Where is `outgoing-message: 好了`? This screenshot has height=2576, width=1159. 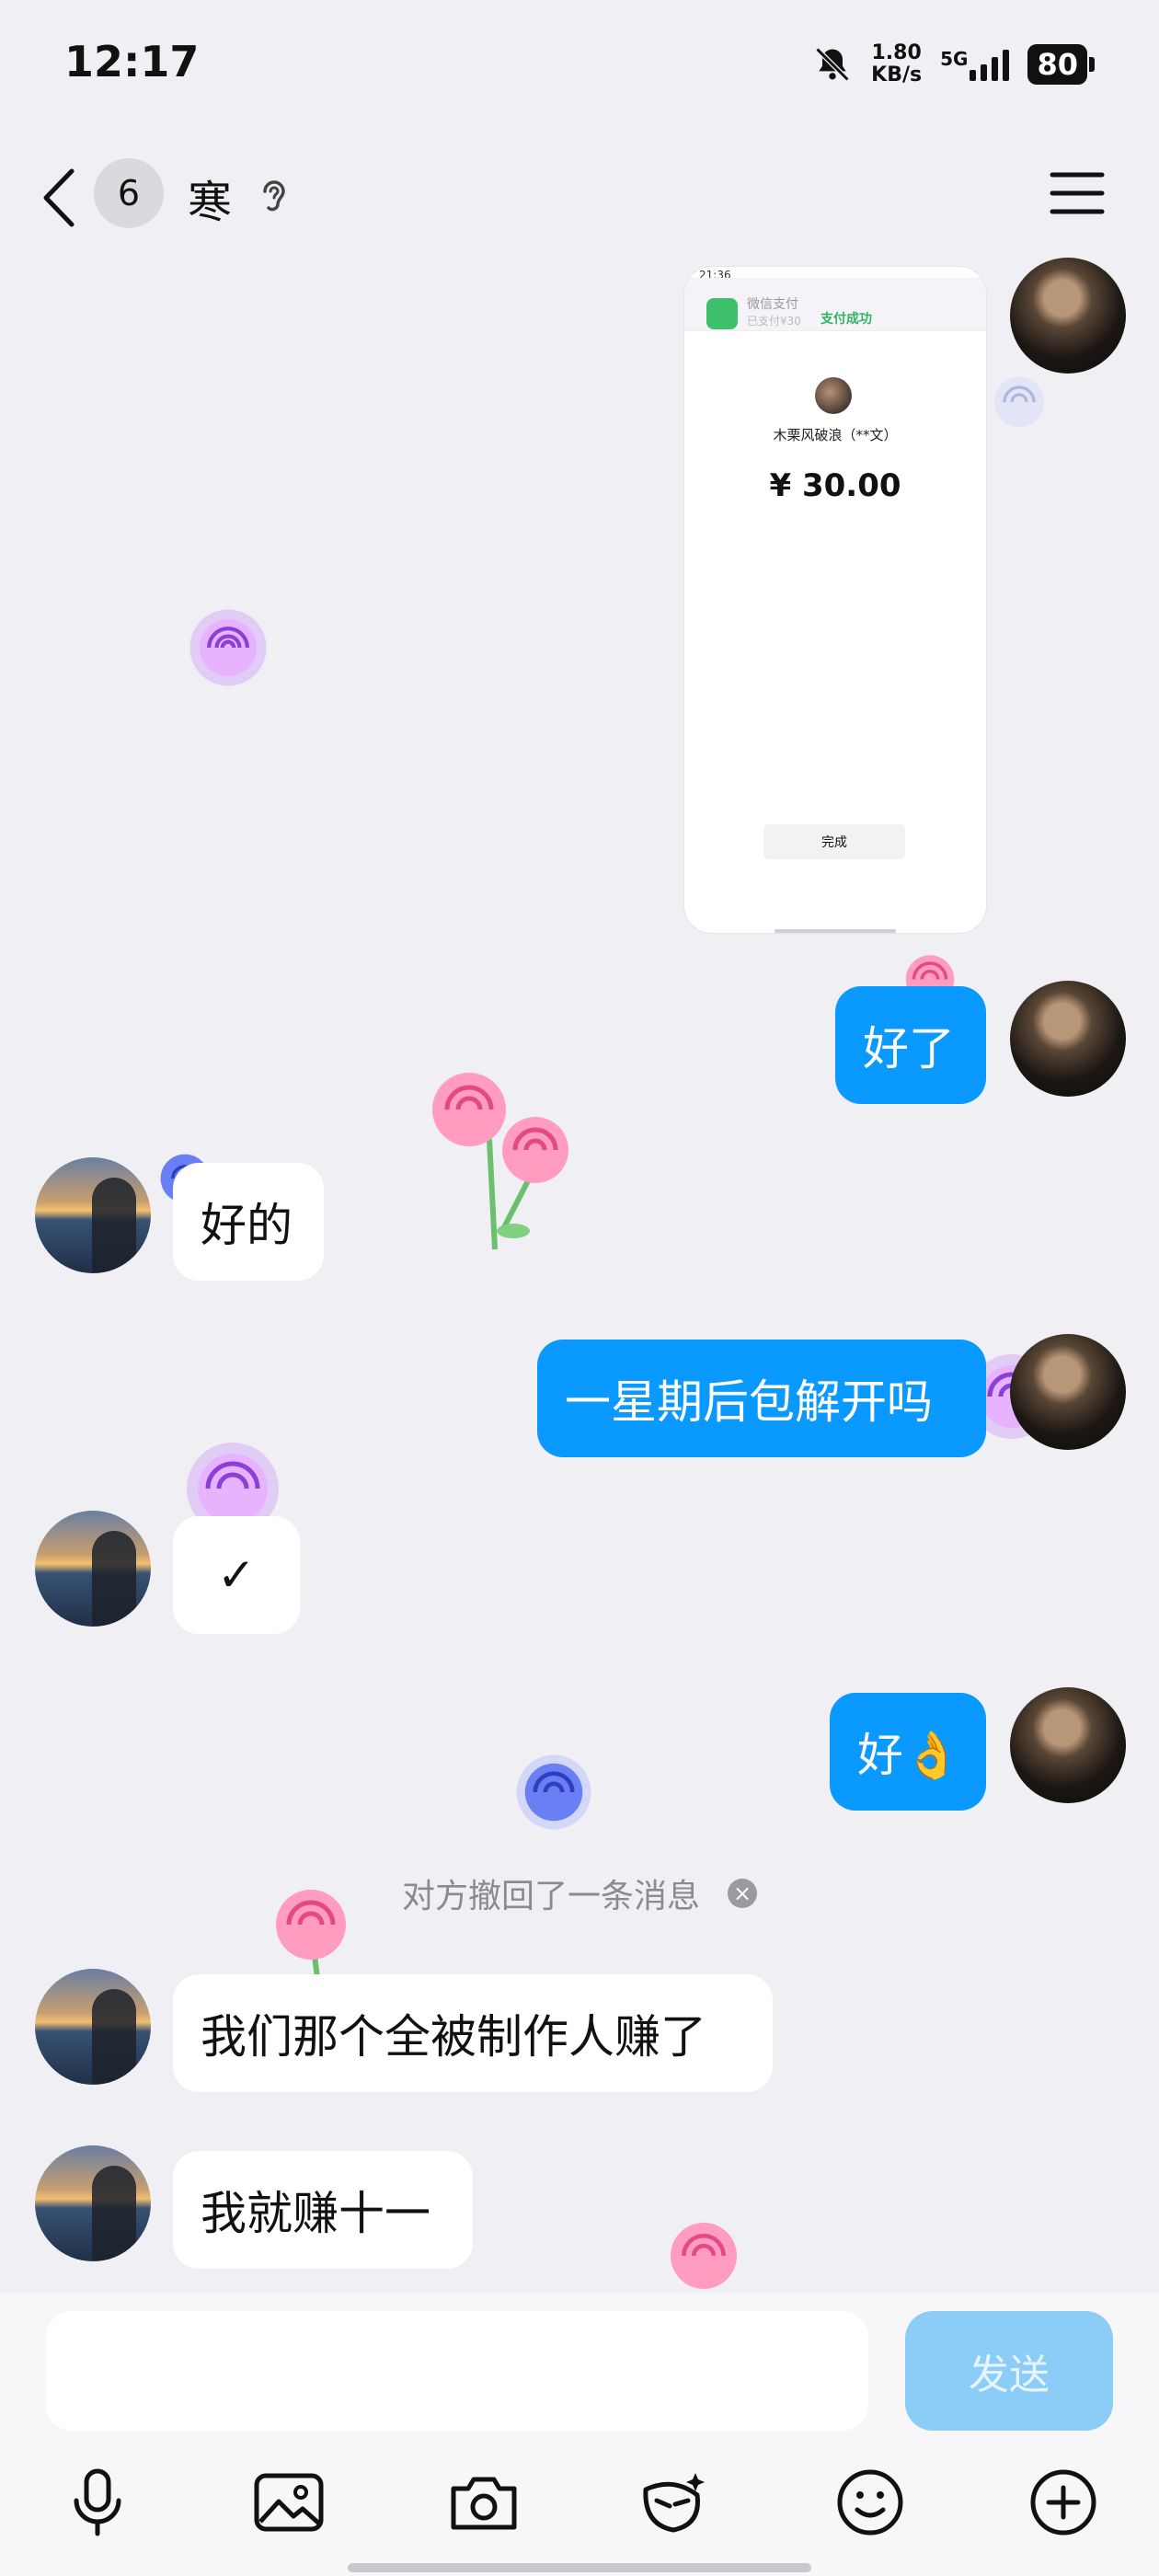
outgoing-message: 好了 is located at coordinates (910, 1045).